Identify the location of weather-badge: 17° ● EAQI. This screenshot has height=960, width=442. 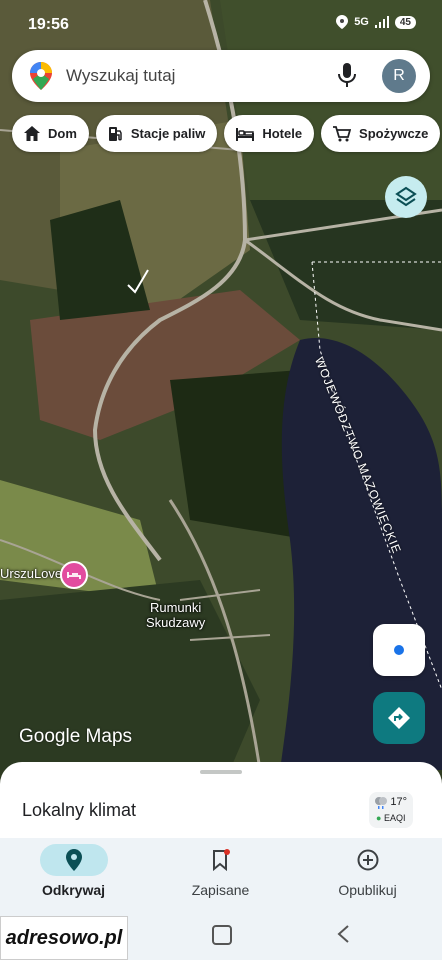
(391, 810).